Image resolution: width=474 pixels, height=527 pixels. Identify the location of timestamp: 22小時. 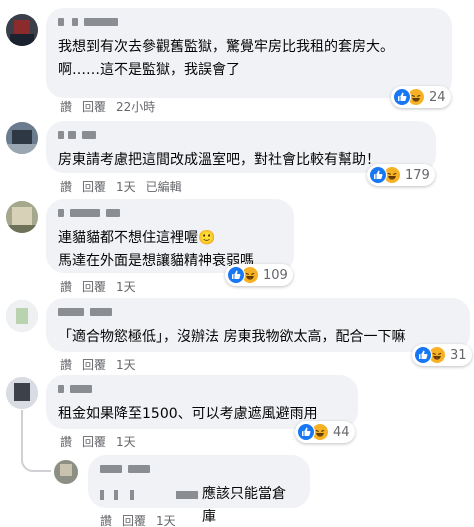
(135, 107).